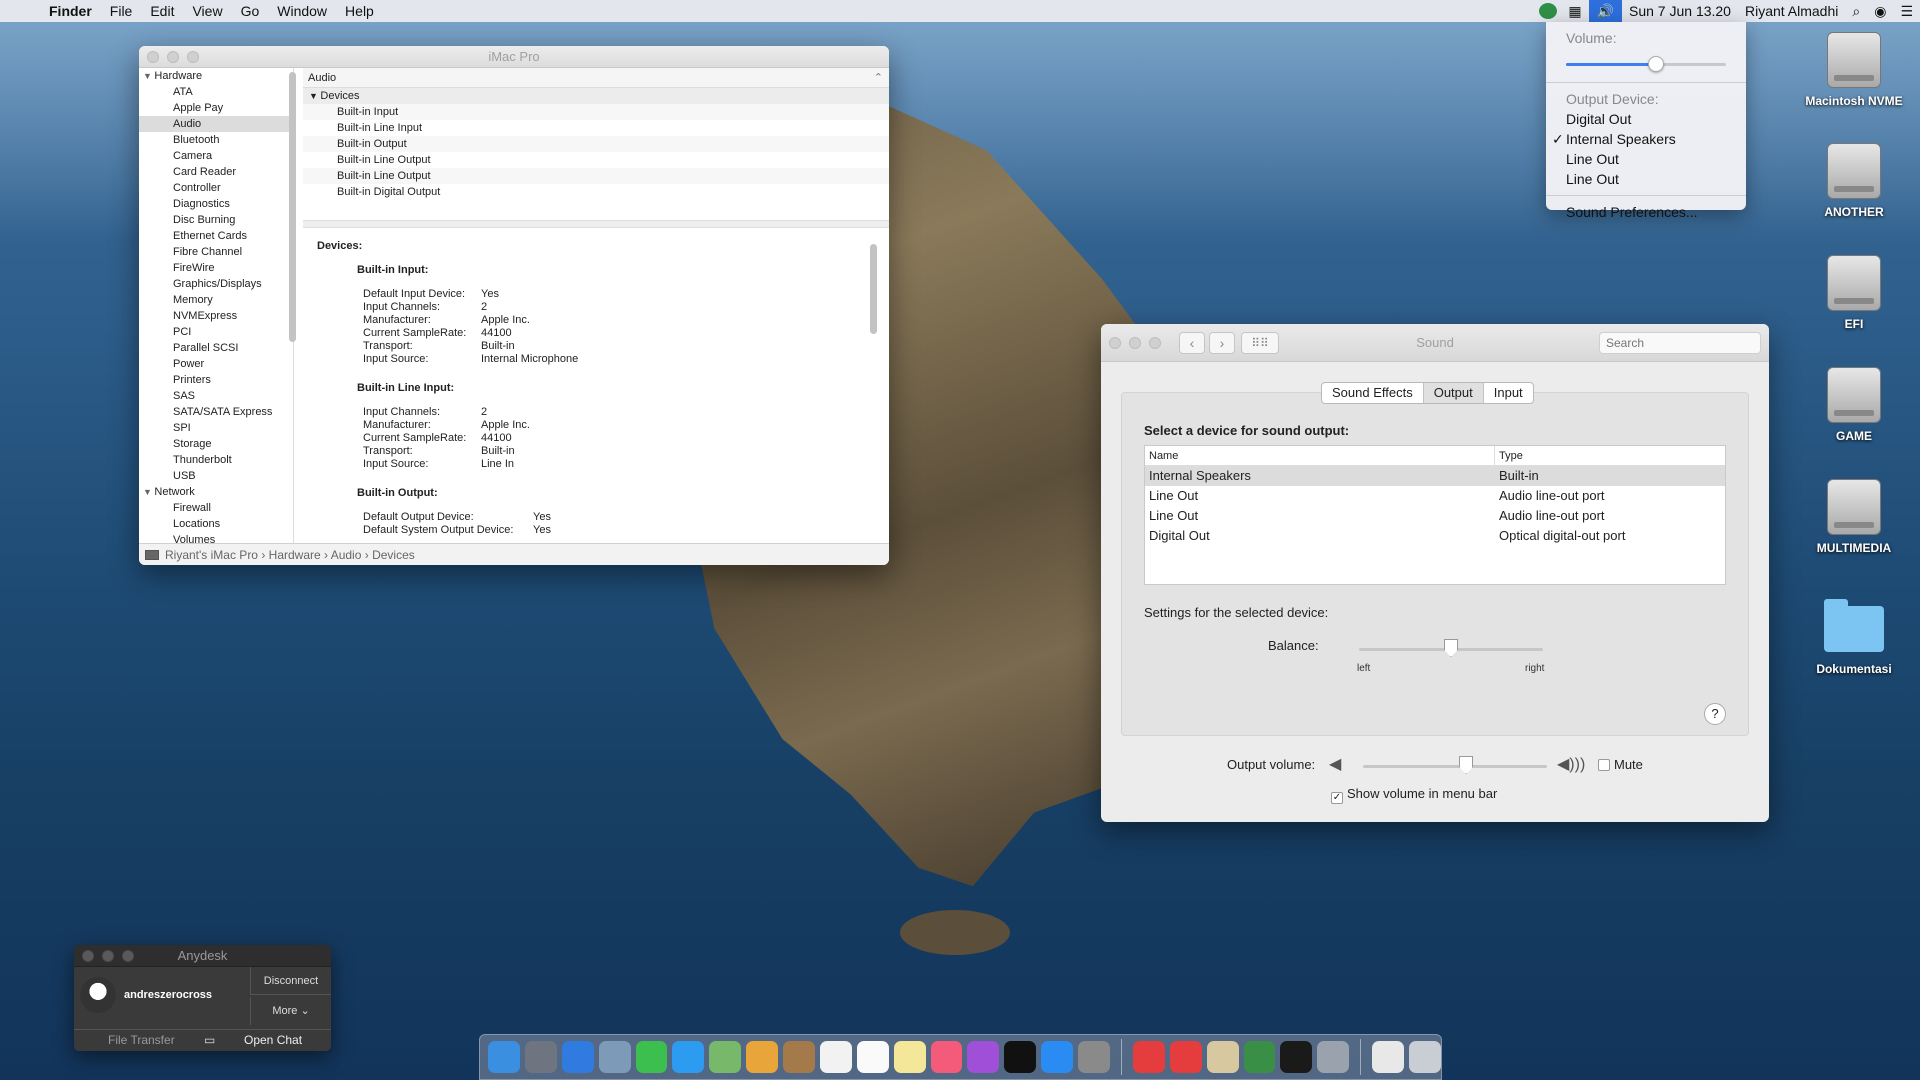  Describe the element at coordinates (596, 224) in the screenshot. I see `split-divider` at that location.